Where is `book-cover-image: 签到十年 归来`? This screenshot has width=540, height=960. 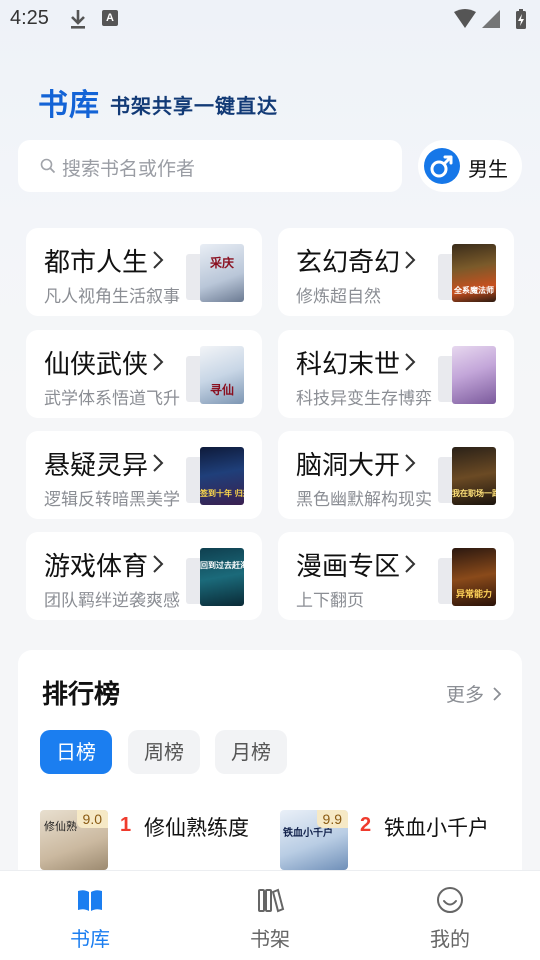 book-cover-image: 签到十年 归来 is located at coordinates (222, 476).